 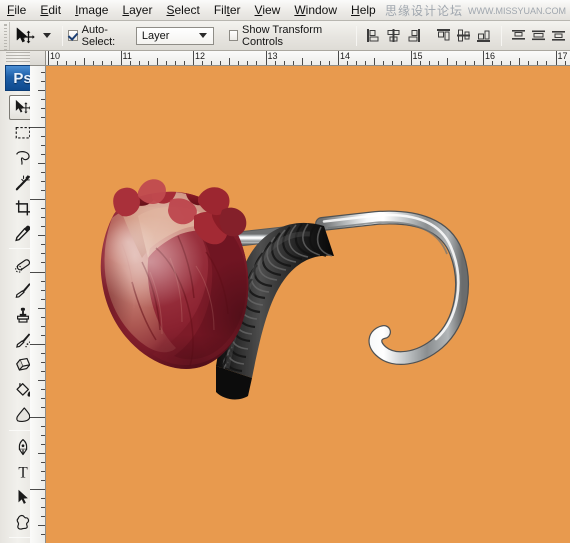 I want to click on watermark-url: WWW.MISSYUAN.COM, so click(x=517, y=10).